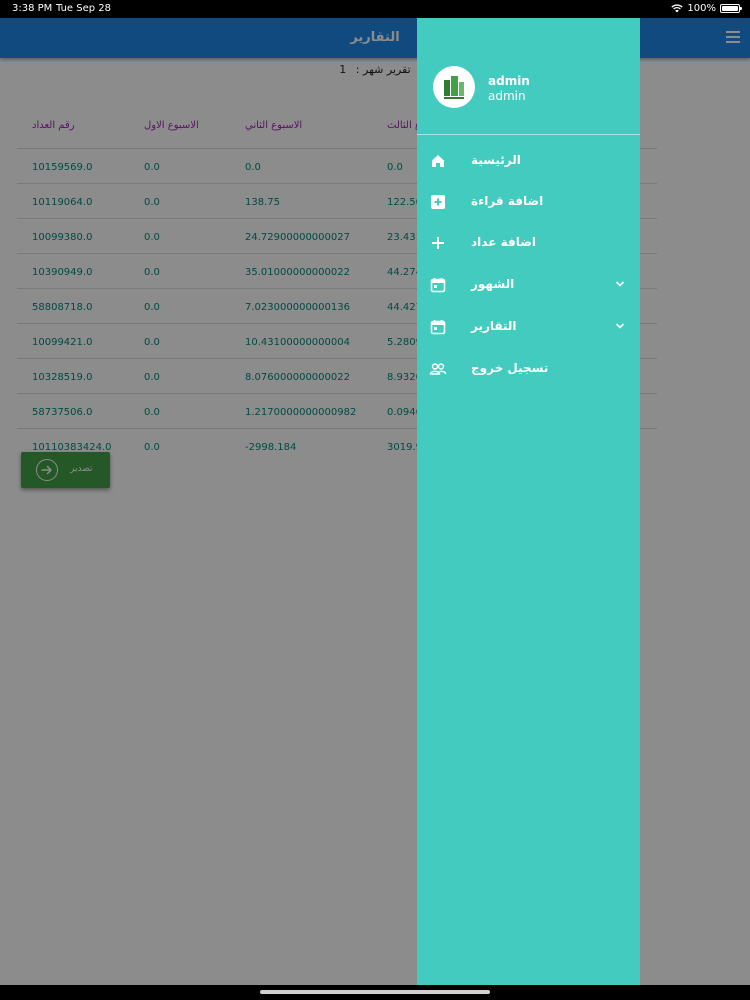  I want to click on status-time: 3:38 PM, so click(32, 8).